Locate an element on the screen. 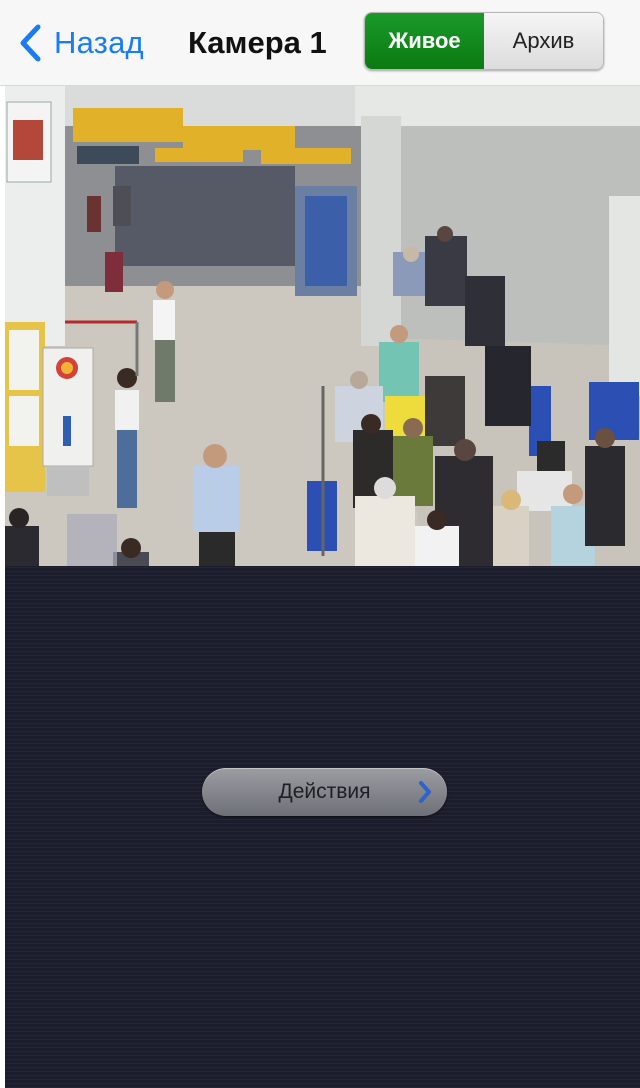 The image size is (640, 1088). actions-button: Действия is located at coordinates (324, 792).